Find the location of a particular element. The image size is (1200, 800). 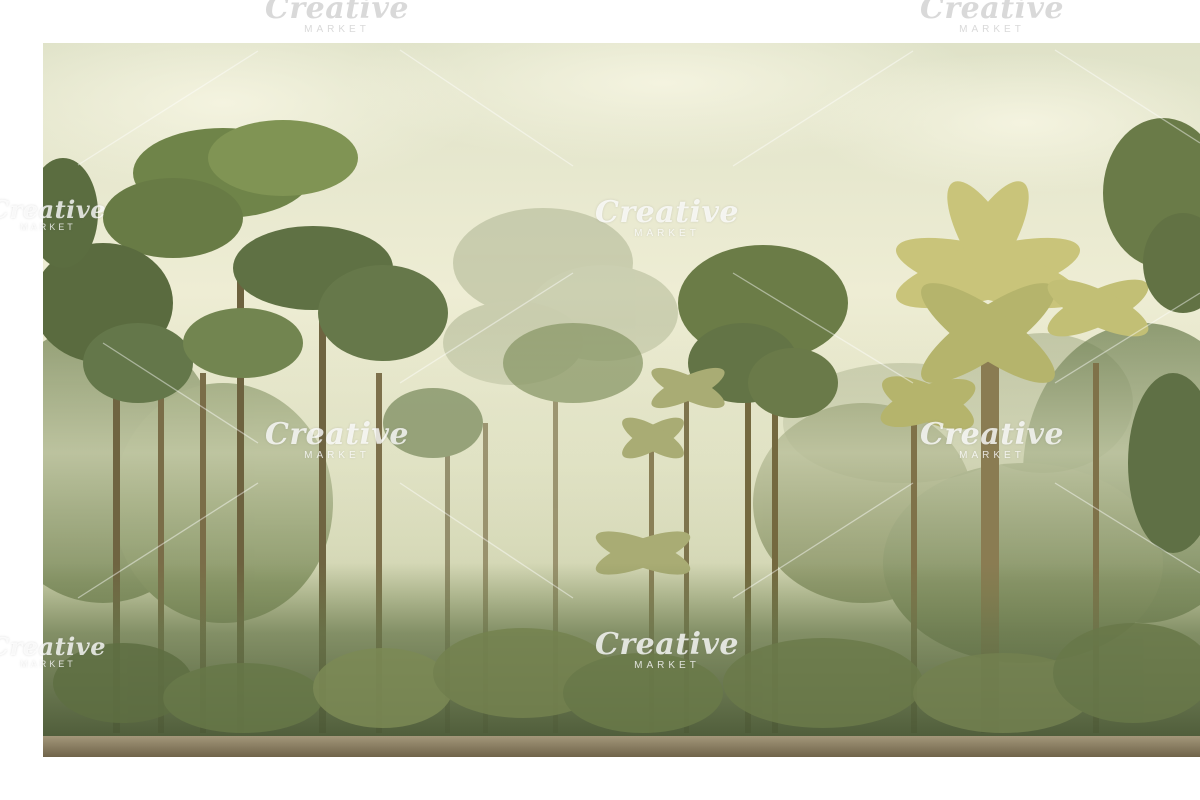

ground-log is located at coordinates (621, 746).